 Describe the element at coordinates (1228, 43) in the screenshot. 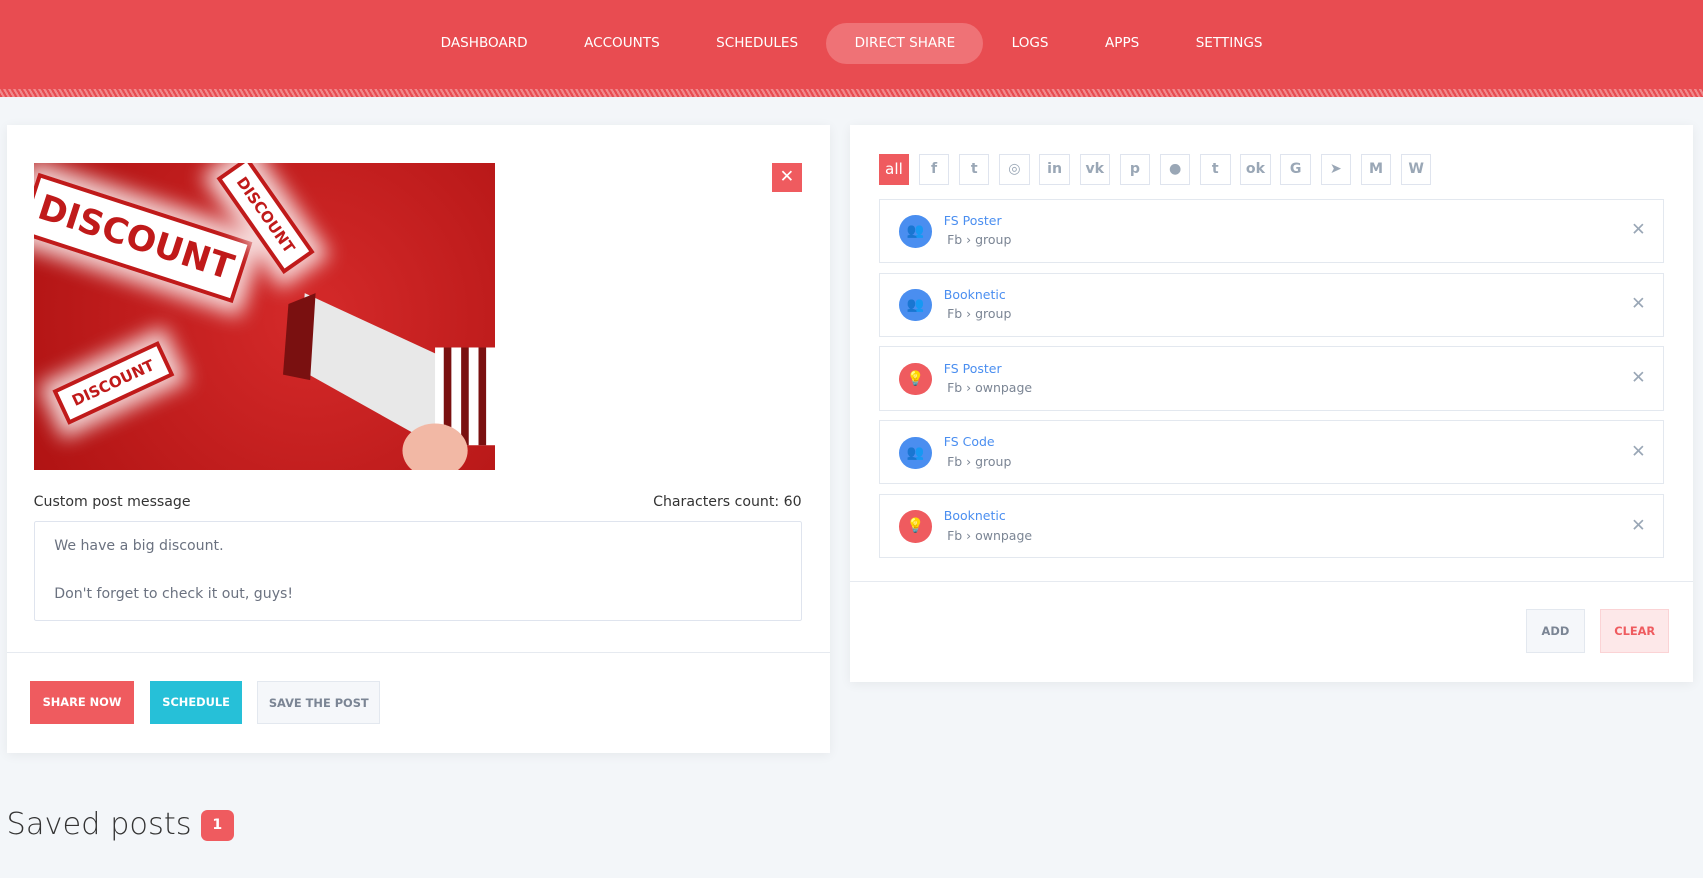

I see `nav-settings: SETTINGS` at that location.